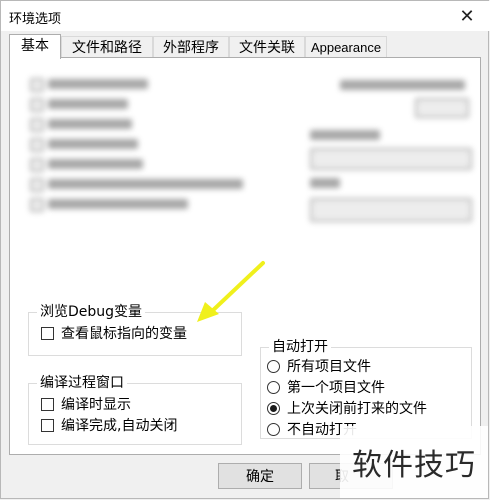 The height and width of the screenshot is (500, 490). I want to click on tab-file-associations: 文件关联, so click(267, 47).